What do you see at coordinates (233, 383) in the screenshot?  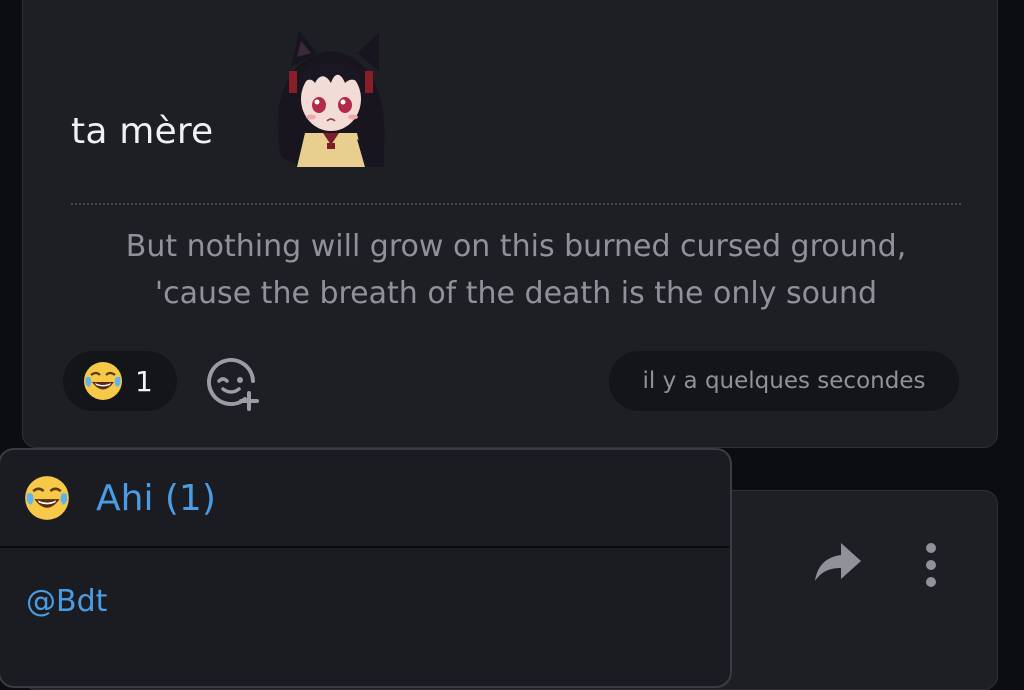 I see `add-reaction-icon` at bounding box center [233, 383].